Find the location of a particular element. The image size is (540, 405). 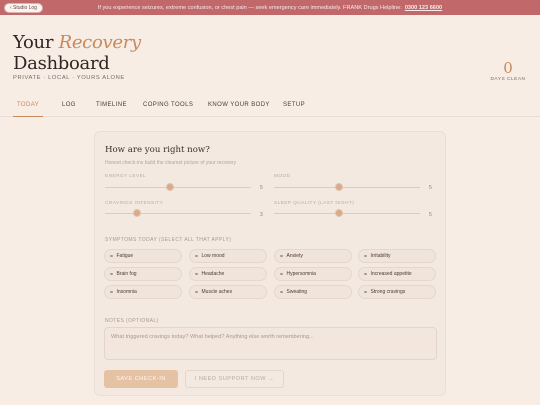

checkin-title: How are you right now? is located at coordinates (157, 150).